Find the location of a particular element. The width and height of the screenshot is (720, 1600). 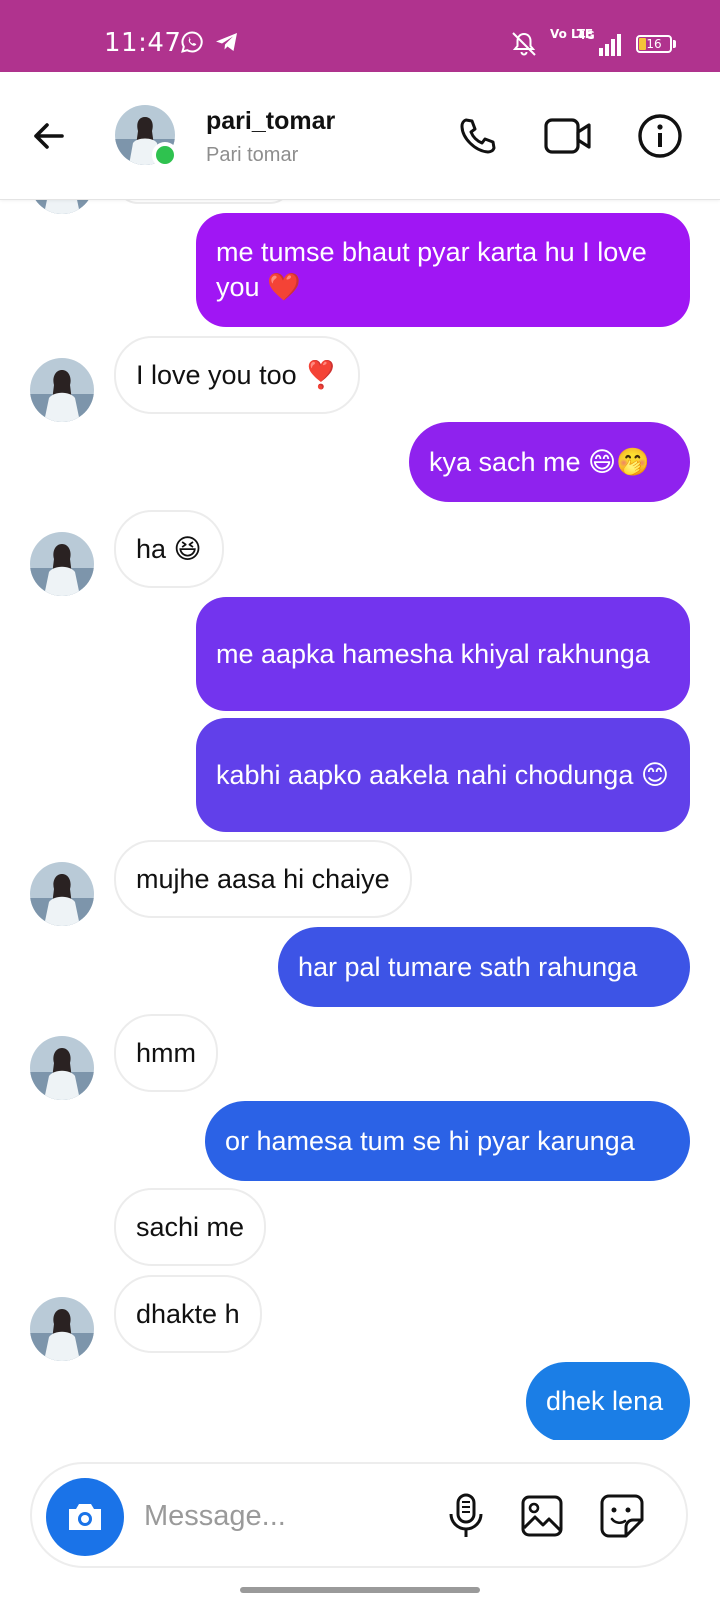

message-text: har pal tumare sath rahunga is located at coordinates (468, 966).